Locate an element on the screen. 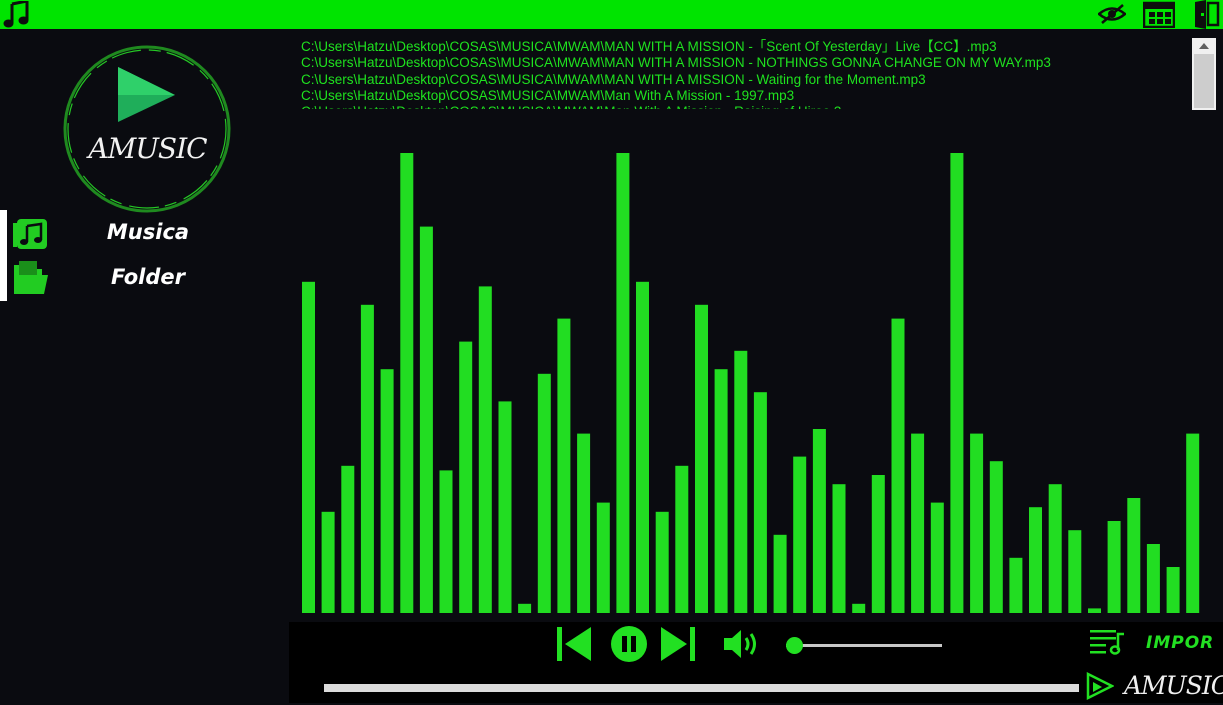 This screenshot has width=1223, height=705. volume-slider-knob is located at coordinates (794, 645).